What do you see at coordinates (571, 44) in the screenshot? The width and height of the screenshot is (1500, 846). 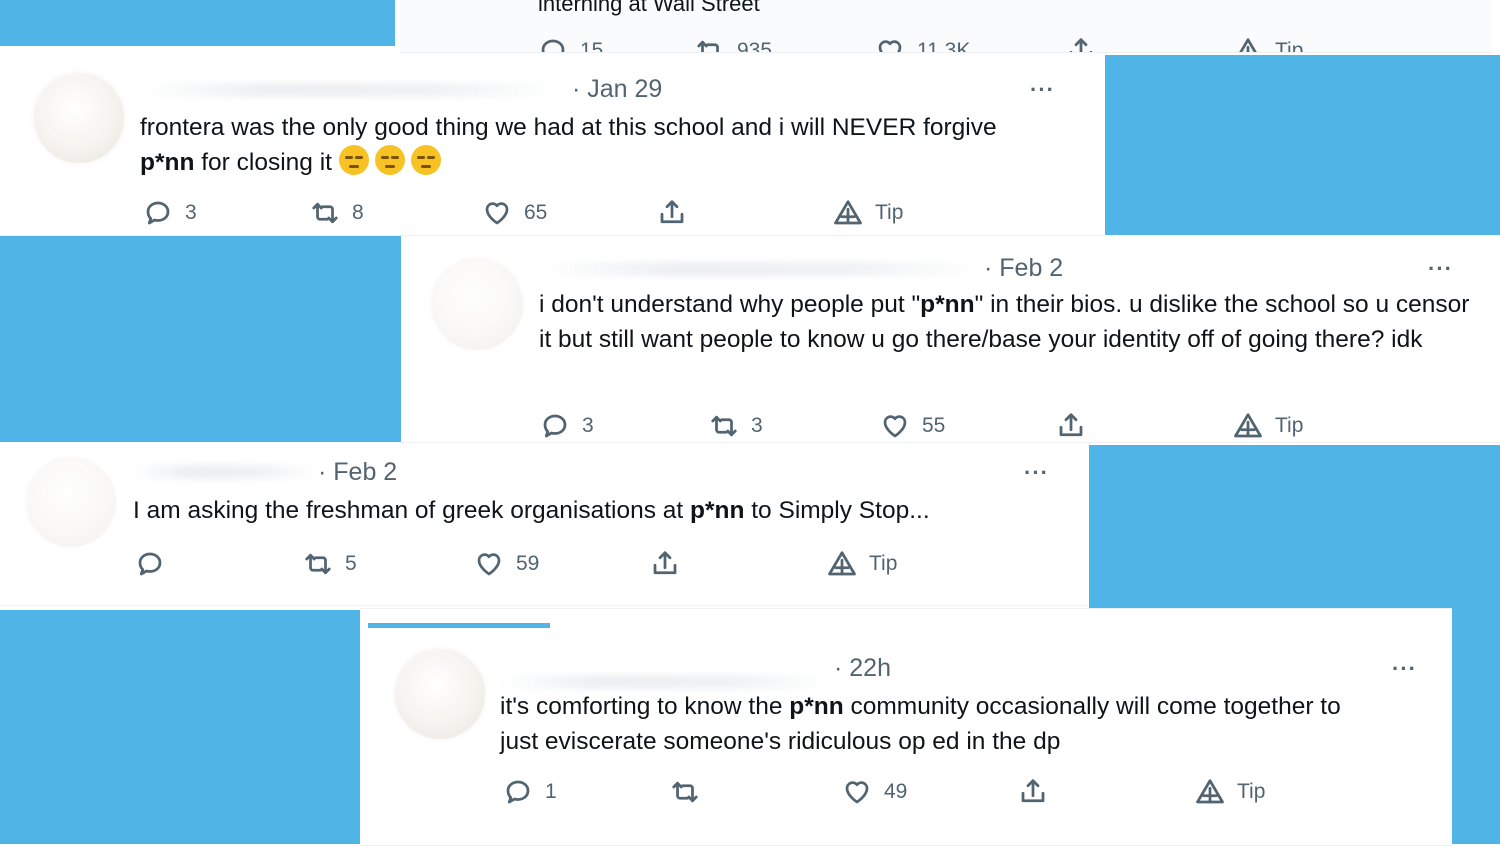 I see `reply-button: 15` at bounding box center [571, 44].